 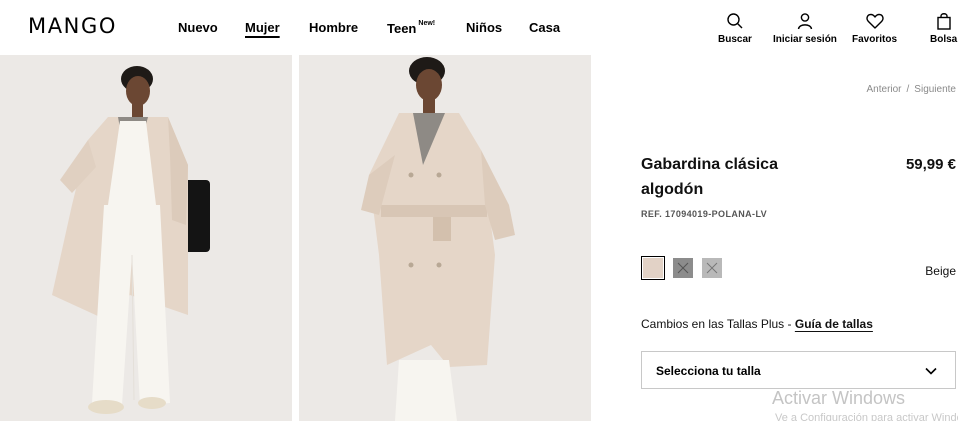 I want to click on bag-label: Bolsa, so click(x=944, y=39).